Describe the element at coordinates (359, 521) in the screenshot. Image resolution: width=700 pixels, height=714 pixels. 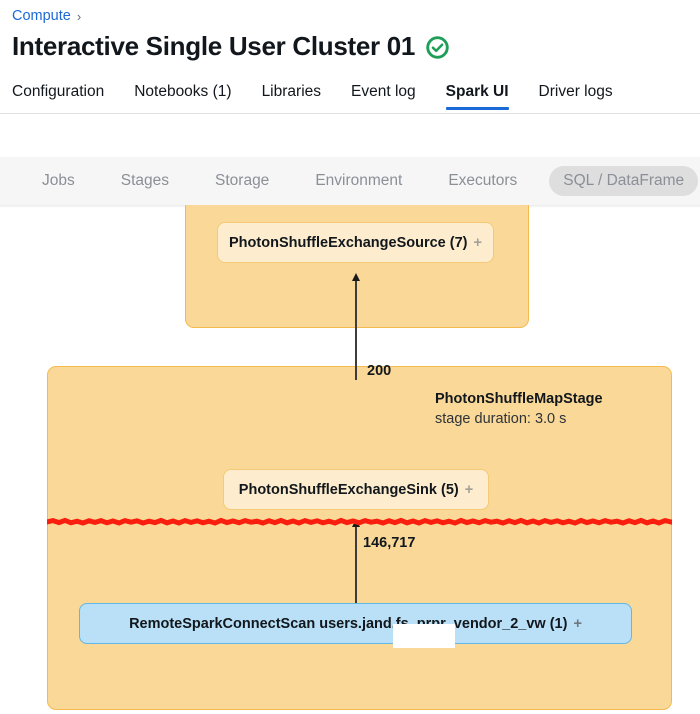
I see `red-annotation-line` at that location.